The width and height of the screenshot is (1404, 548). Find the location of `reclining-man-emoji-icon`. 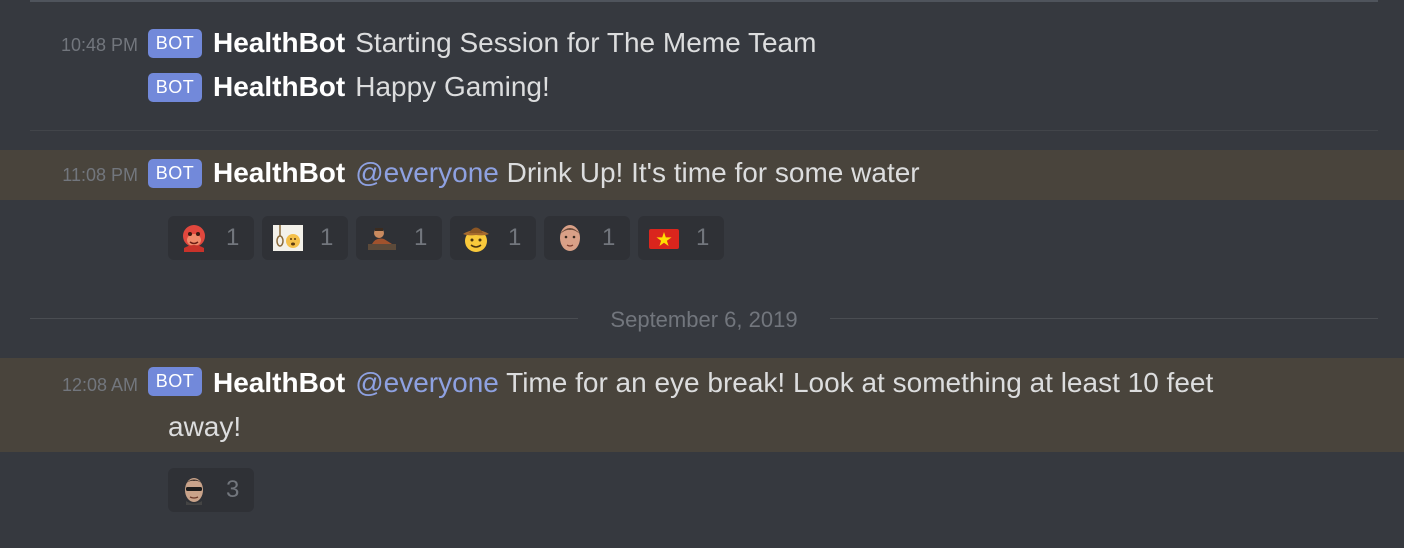

reclining-man-emoji-icon is located at coordinates (382, 239).